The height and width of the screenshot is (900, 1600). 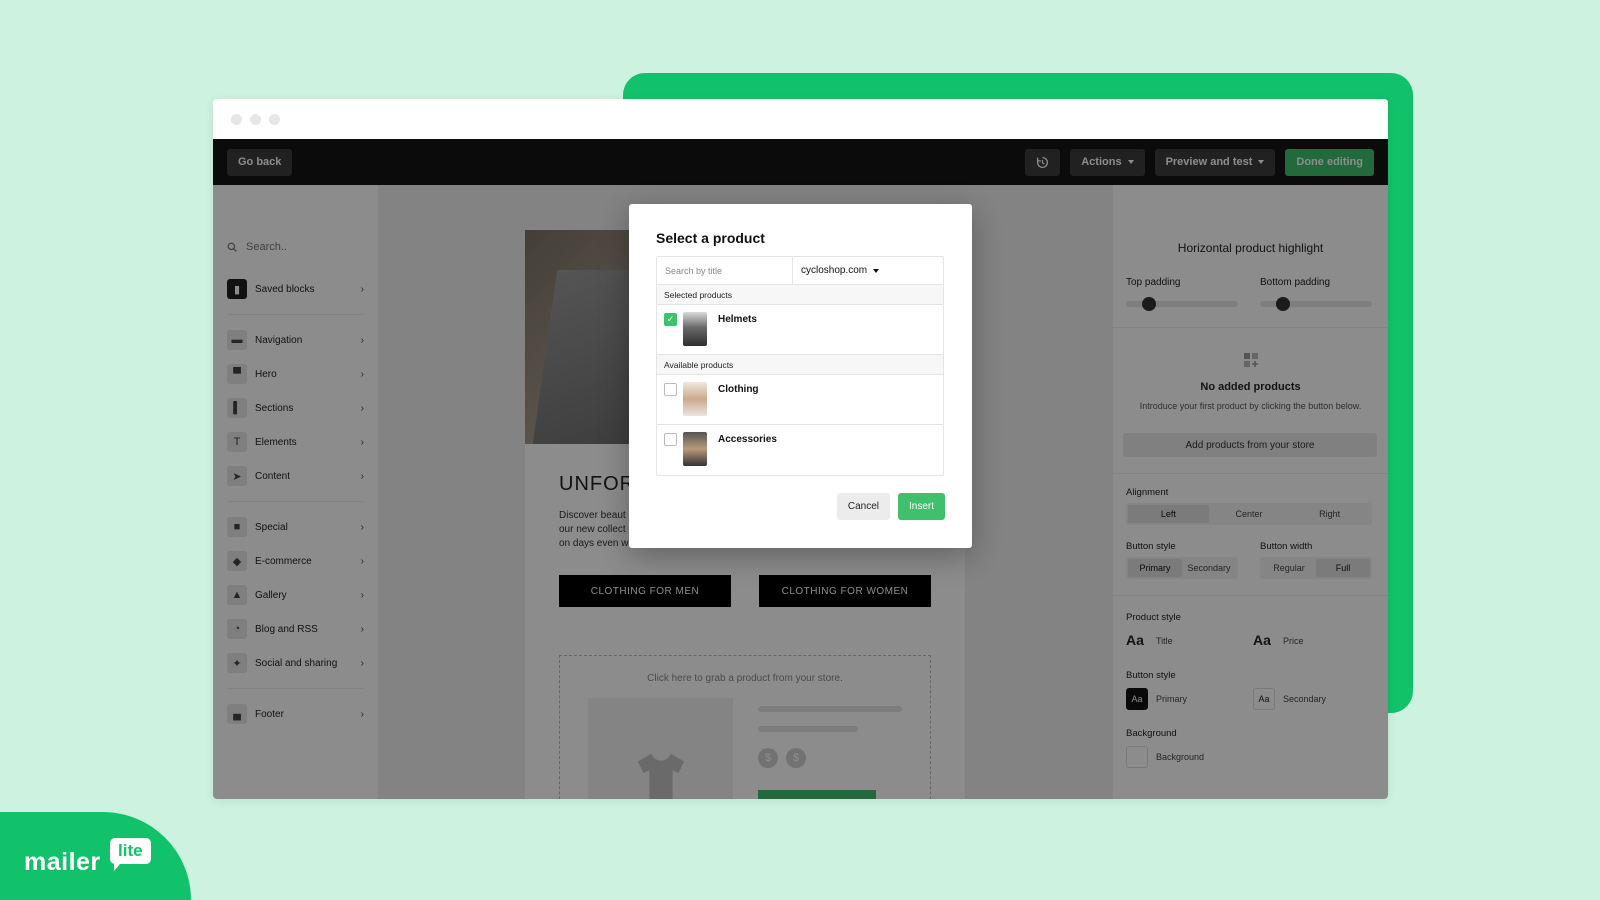 I want to click on accessories-checkbox, so click(x=670, y=439).